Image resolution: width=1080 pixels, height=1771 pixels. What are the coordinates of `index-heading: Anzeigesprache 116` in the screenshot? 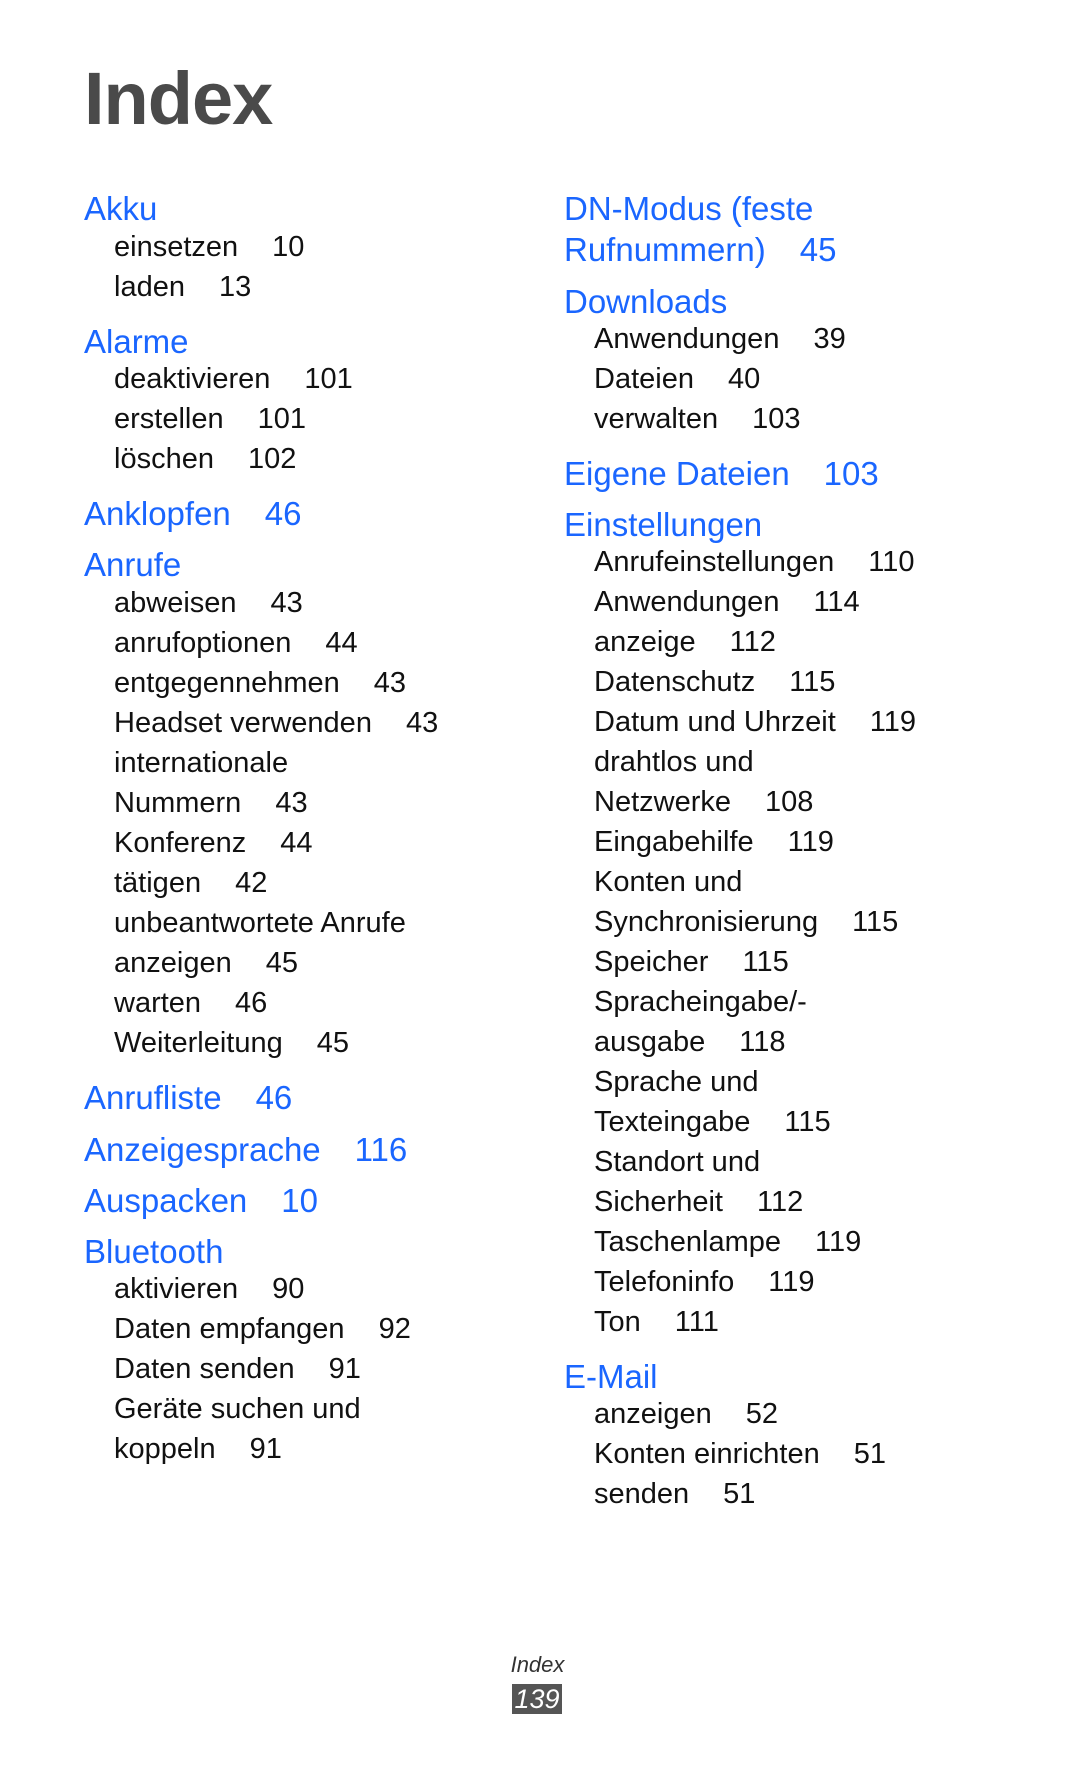 It's located at (245, 1149).